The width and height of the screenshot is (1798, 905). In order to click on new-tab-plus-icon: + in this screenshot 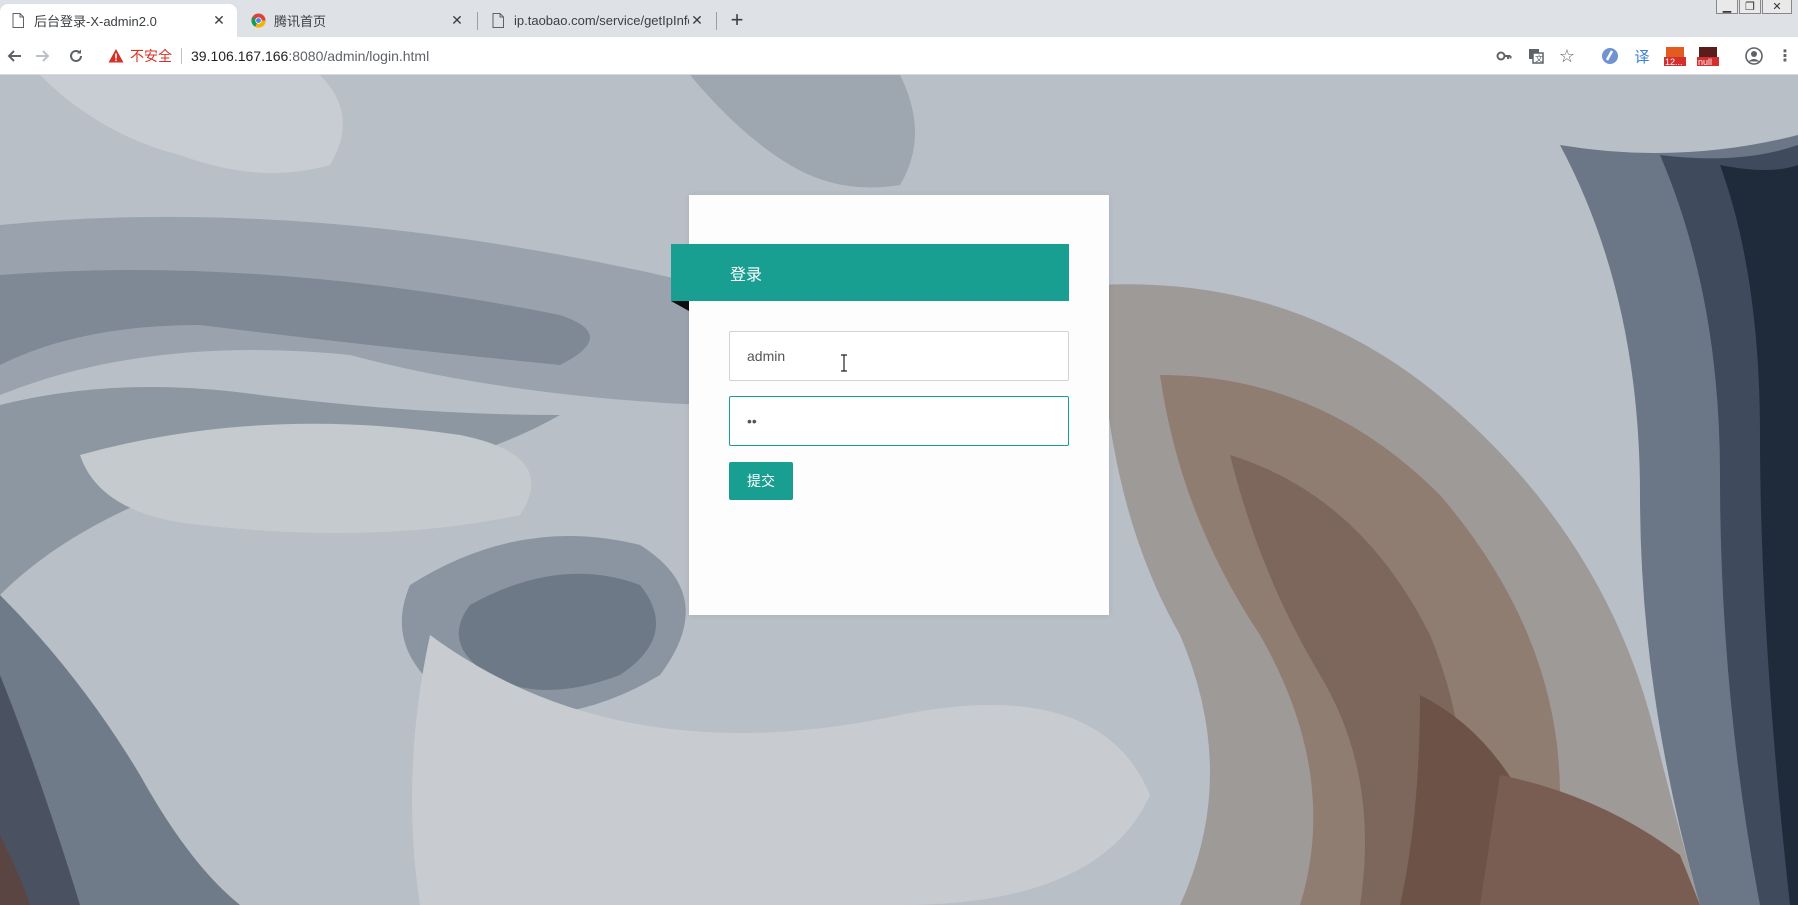, I will do `click(737, 19)`.